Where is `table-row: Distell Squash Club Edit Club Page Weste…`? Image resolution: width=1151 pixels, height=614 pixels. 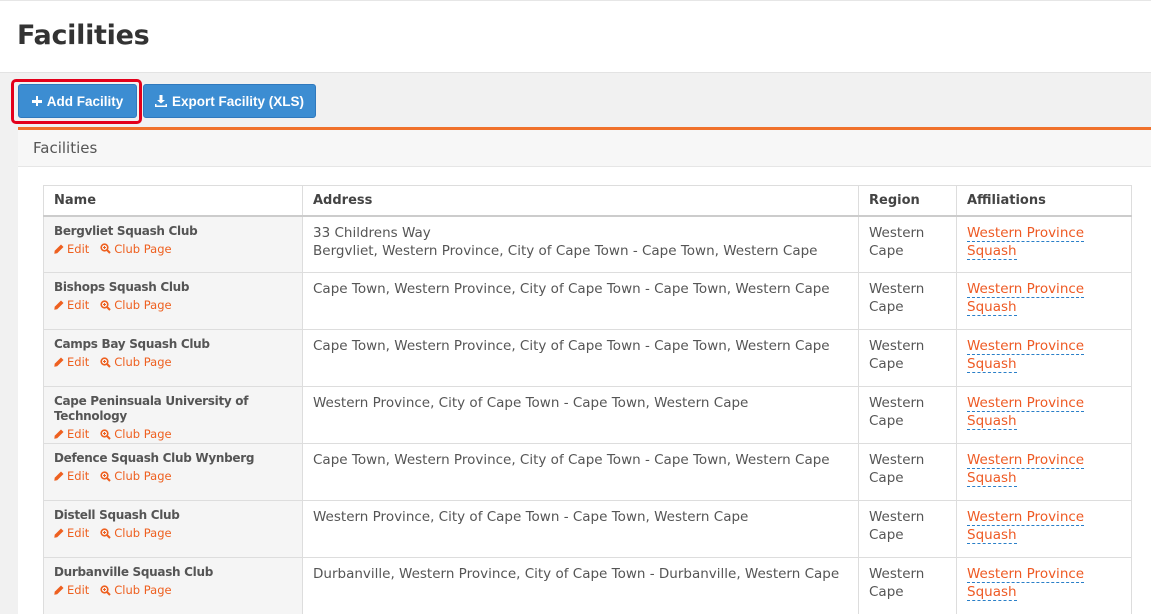 table-row: Distell Squash Club Edit Club Page Weste… is located at coordinates (587, 529).